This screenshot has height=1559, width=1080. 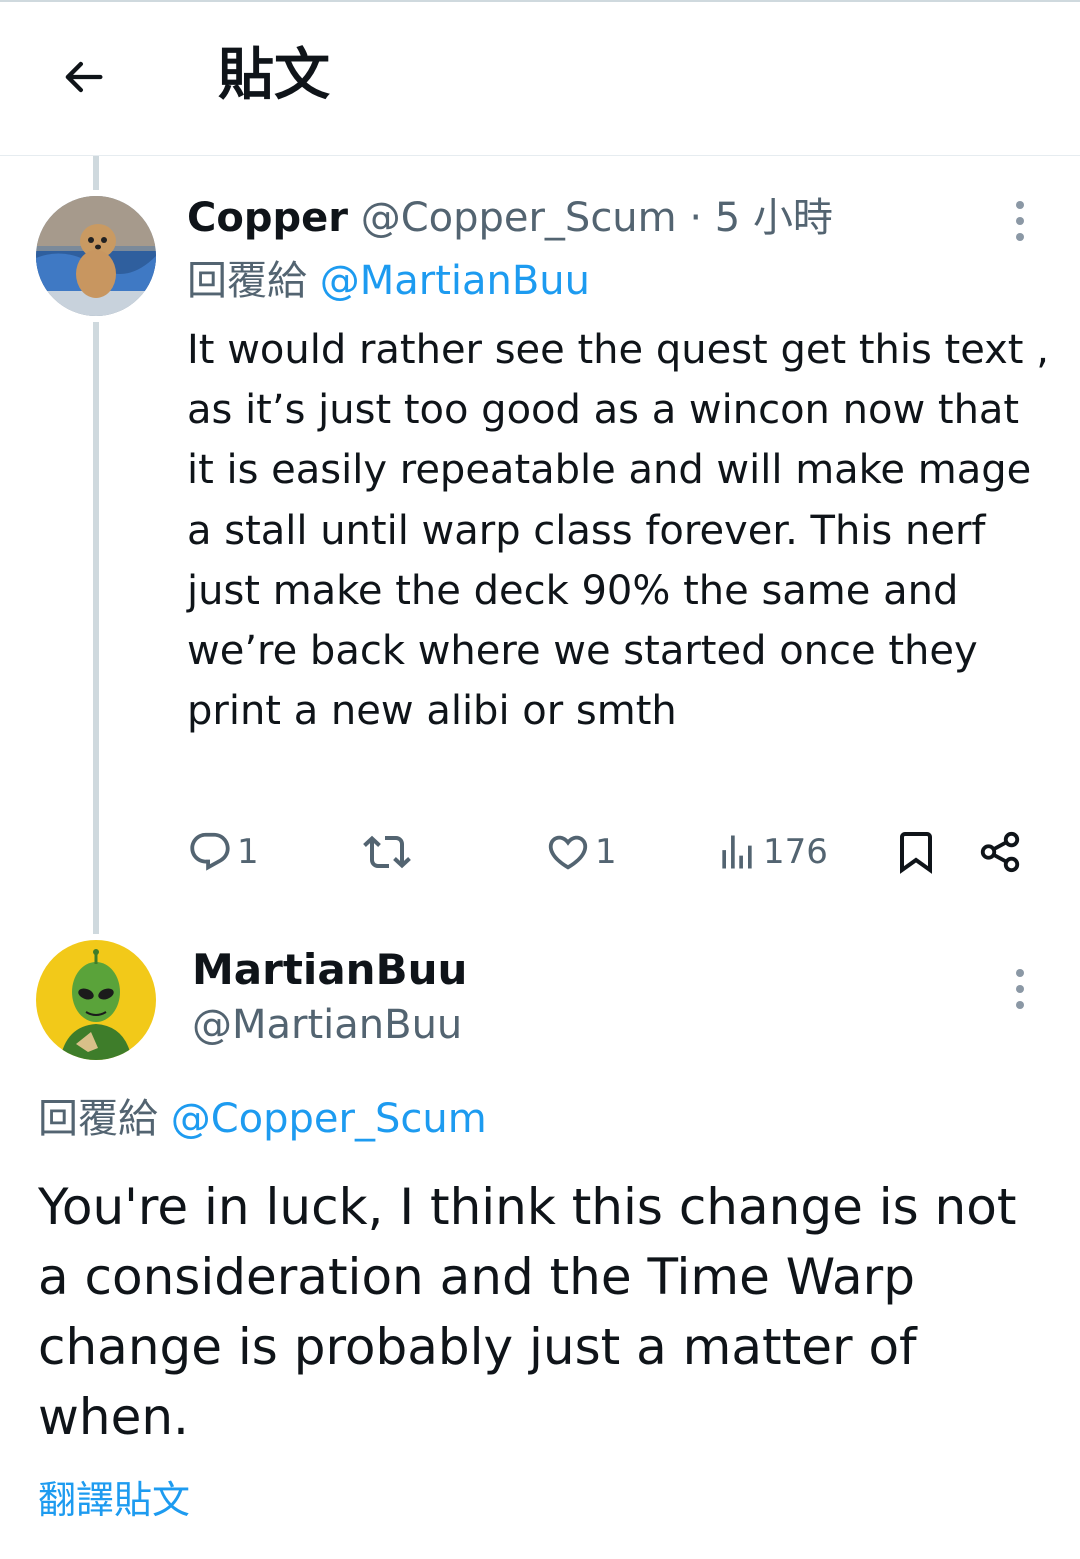 I want to click on bookmark-button, so click(x=916, y=852).